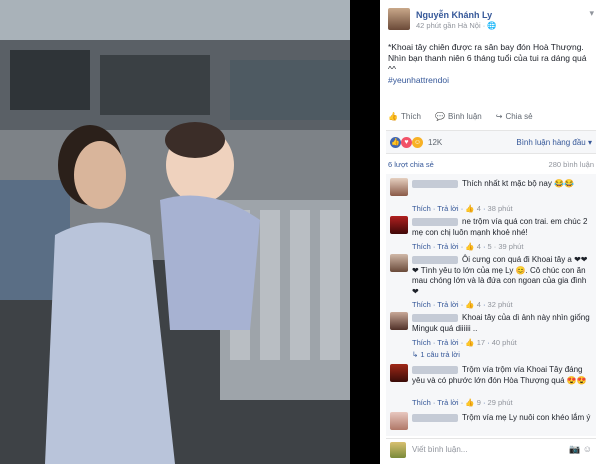  What do you see at coordinates (398, 450) in the screenshot?
I see `my-avatar` at bounding box center [398, 450].